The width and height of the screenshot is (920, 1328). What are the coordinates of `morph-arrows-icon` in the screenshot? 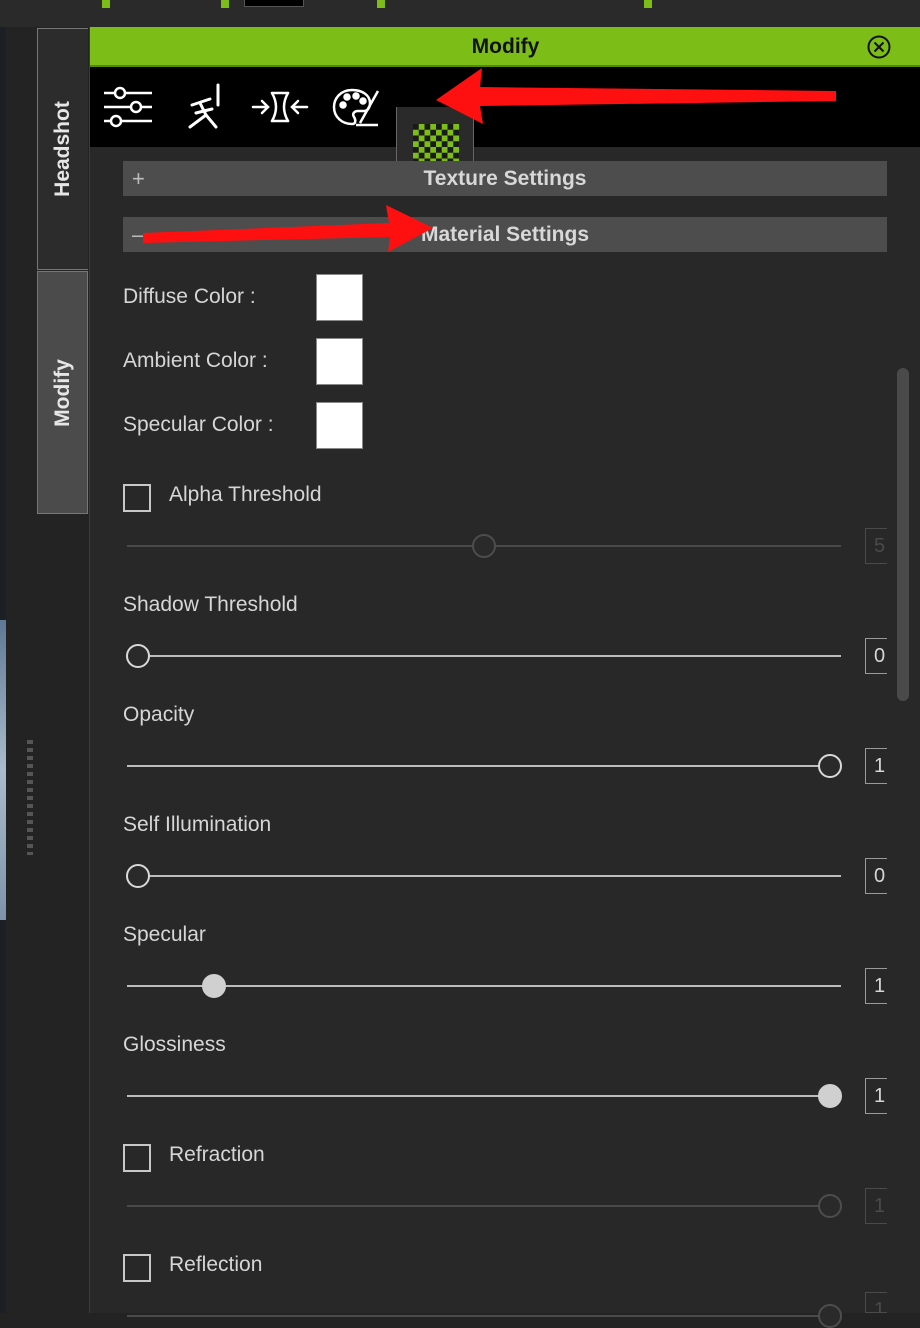 It's located at (280, 107).